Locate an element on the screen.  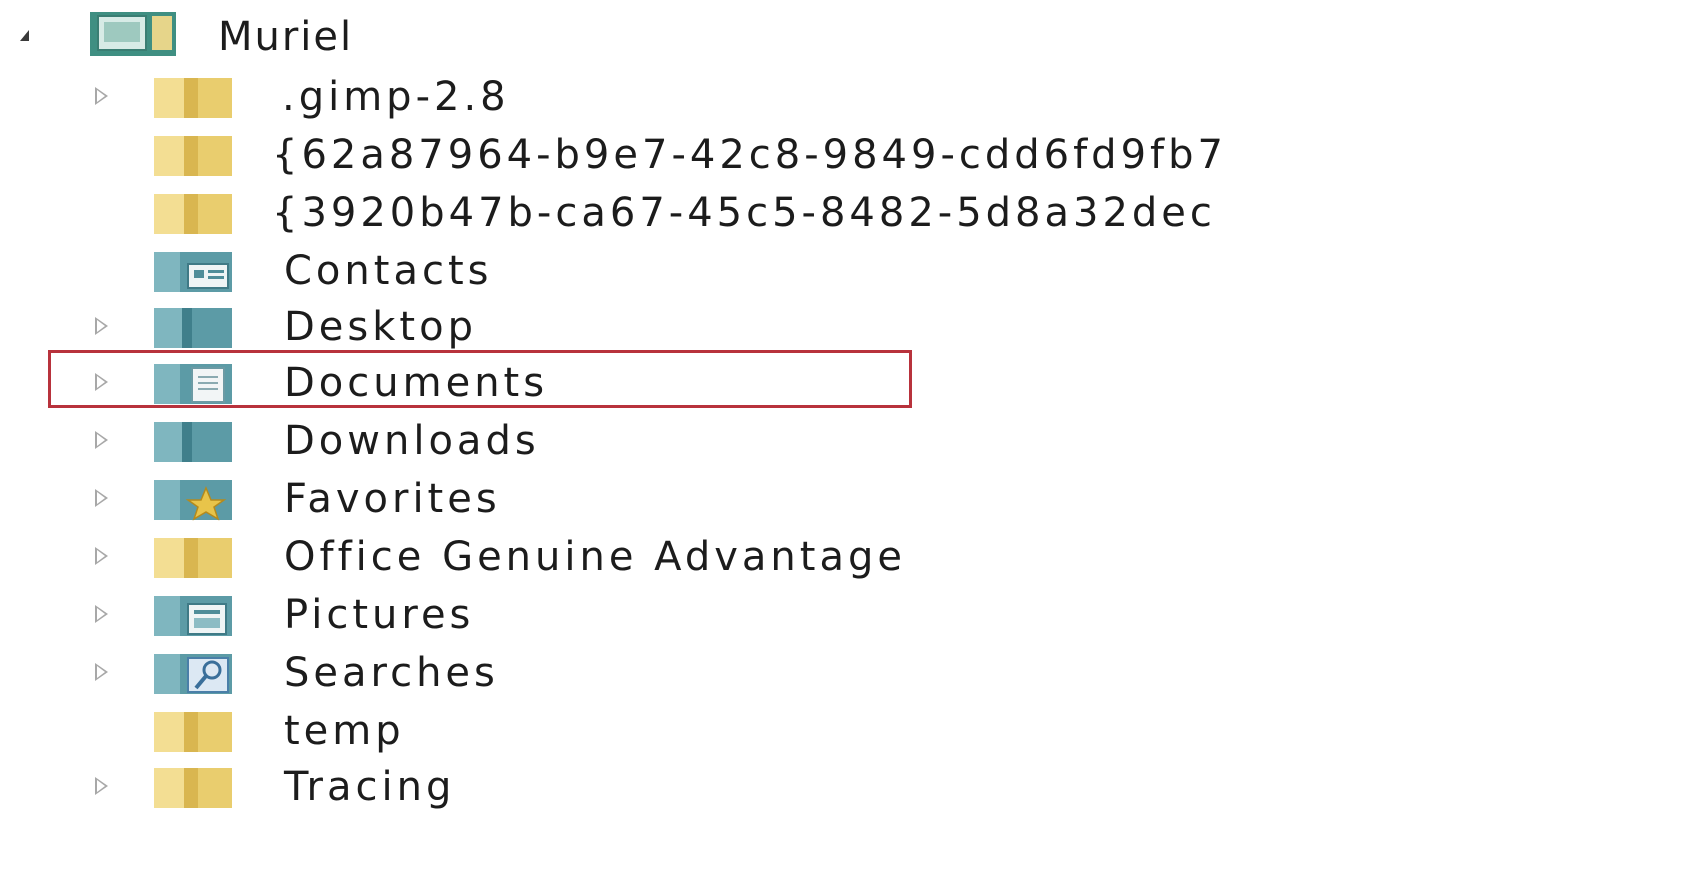
tree-item: .gimp-2.8 is located at coordinates (846, 97).